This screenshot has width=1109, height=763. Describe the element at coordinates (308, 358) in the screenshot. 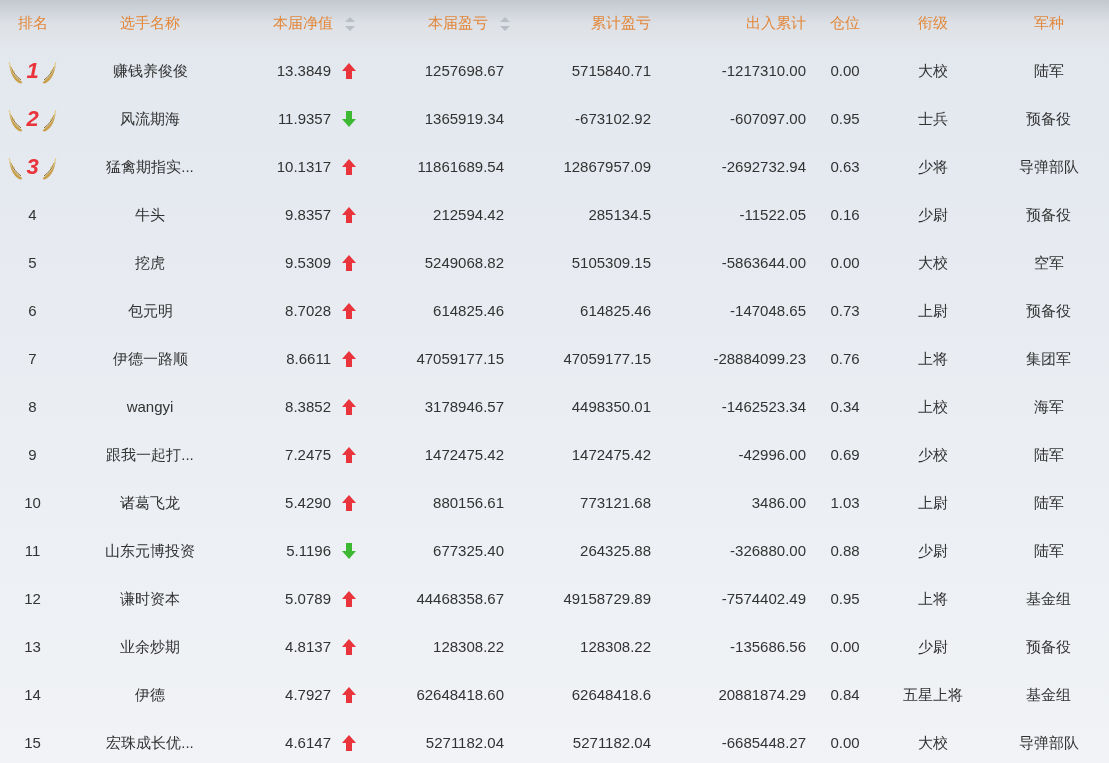

I see `net-value: 8.6611` at that location.